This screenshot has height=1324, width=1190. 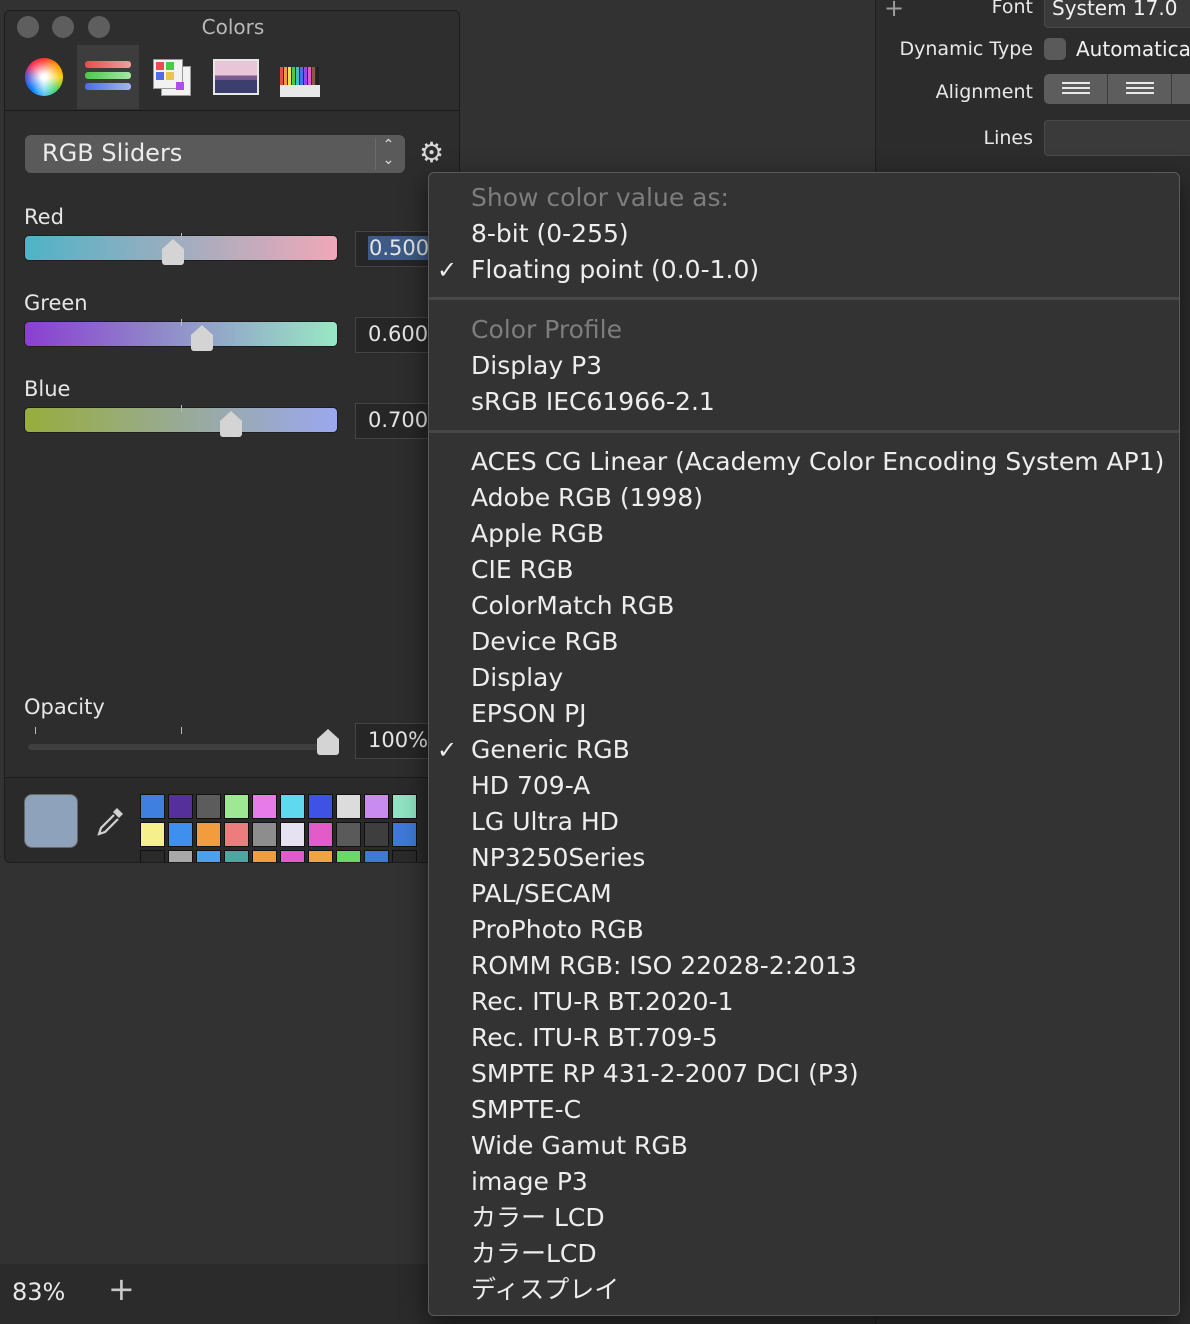 I want to click on pencils-icon, so click(x=300, y=77).